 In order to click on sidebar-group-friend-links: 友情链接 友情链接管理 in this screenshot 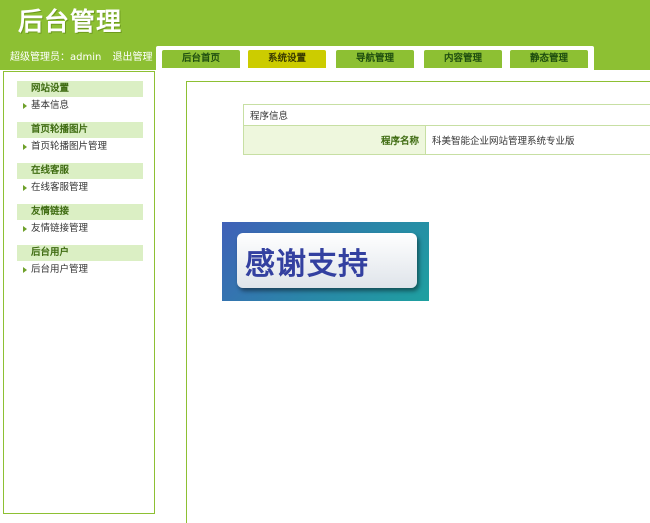, I will do `click(80, 221)`.